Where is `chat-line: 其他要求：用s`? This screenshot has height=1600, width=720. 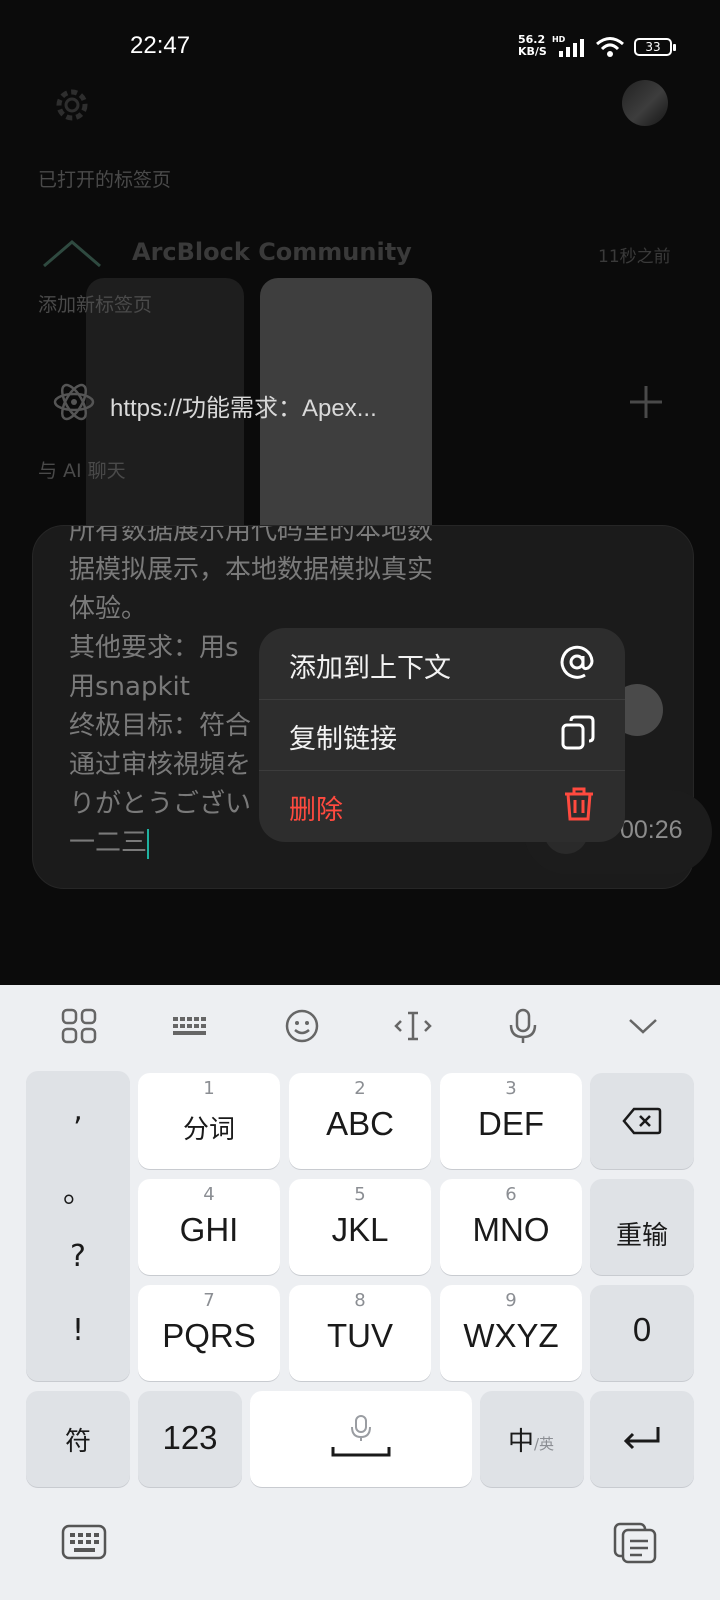
chat-line: 其他要求：用s is located at coordinates (154, 648).